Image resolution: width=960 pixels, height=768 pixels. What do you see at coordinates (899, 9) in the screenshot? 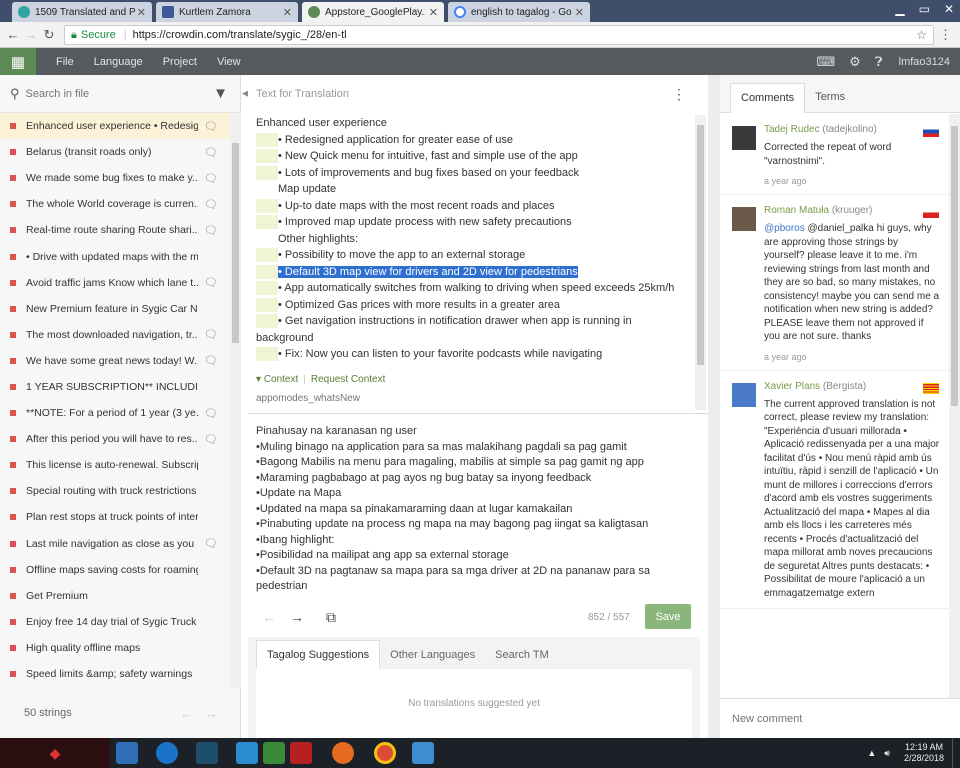
I see `minimize-icon: ▁` at bounding box center [899, 9].